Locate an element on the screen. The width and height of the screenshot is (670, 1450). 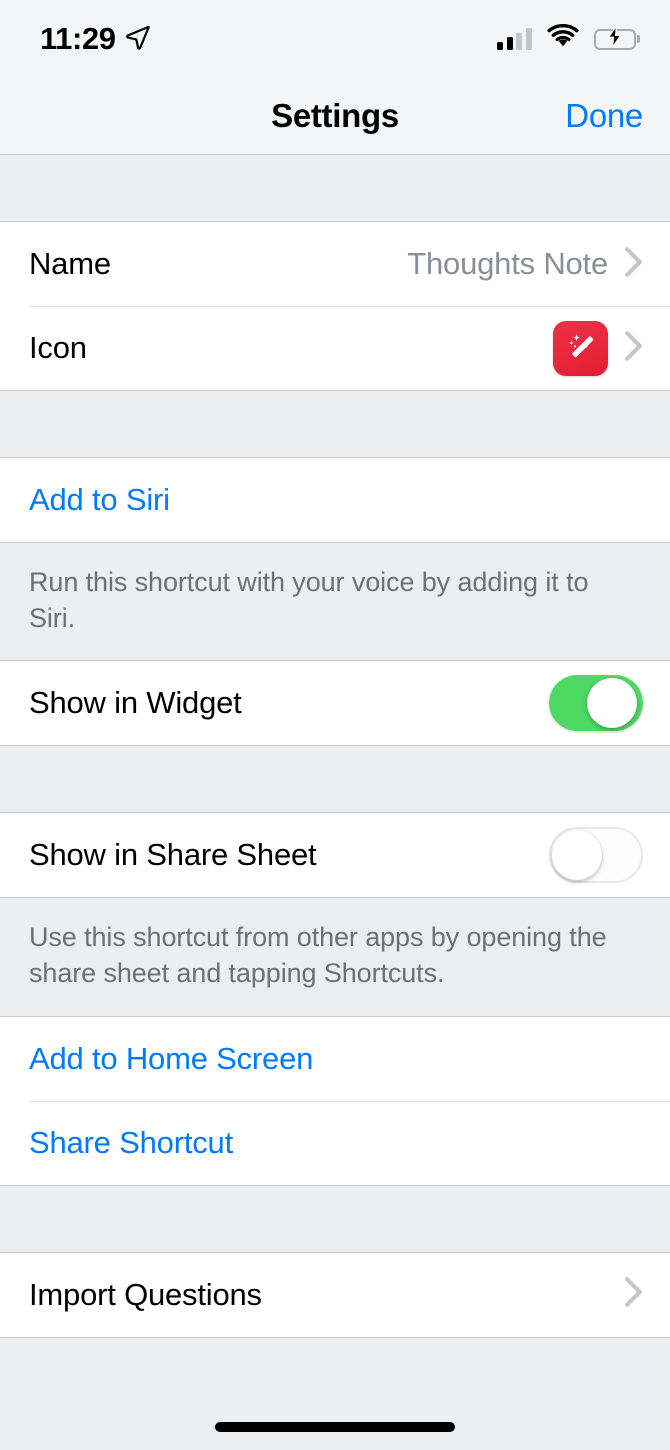
wifi-icon is located at coordinates (563, 38).